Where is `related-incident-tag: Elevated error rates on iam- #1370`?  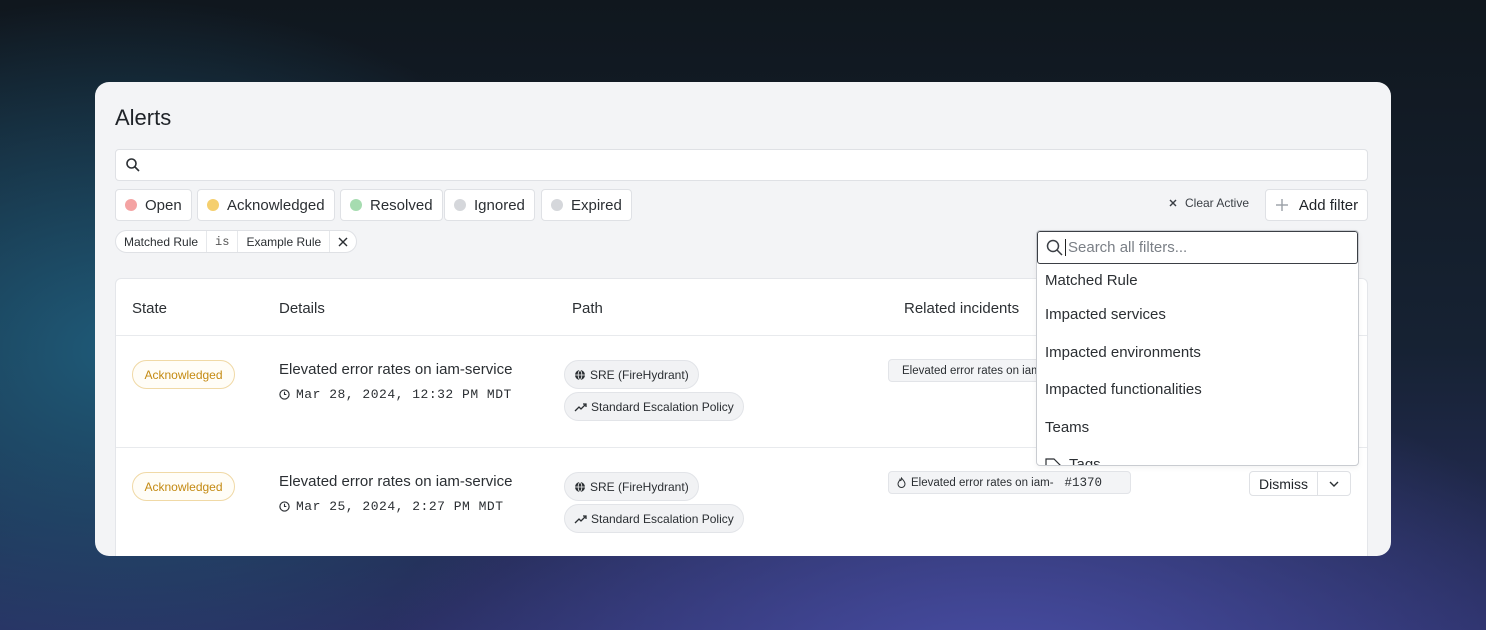
related-incident-tag: Elevated error rates on iam- #1370 is located at coordinates (1009, 482).